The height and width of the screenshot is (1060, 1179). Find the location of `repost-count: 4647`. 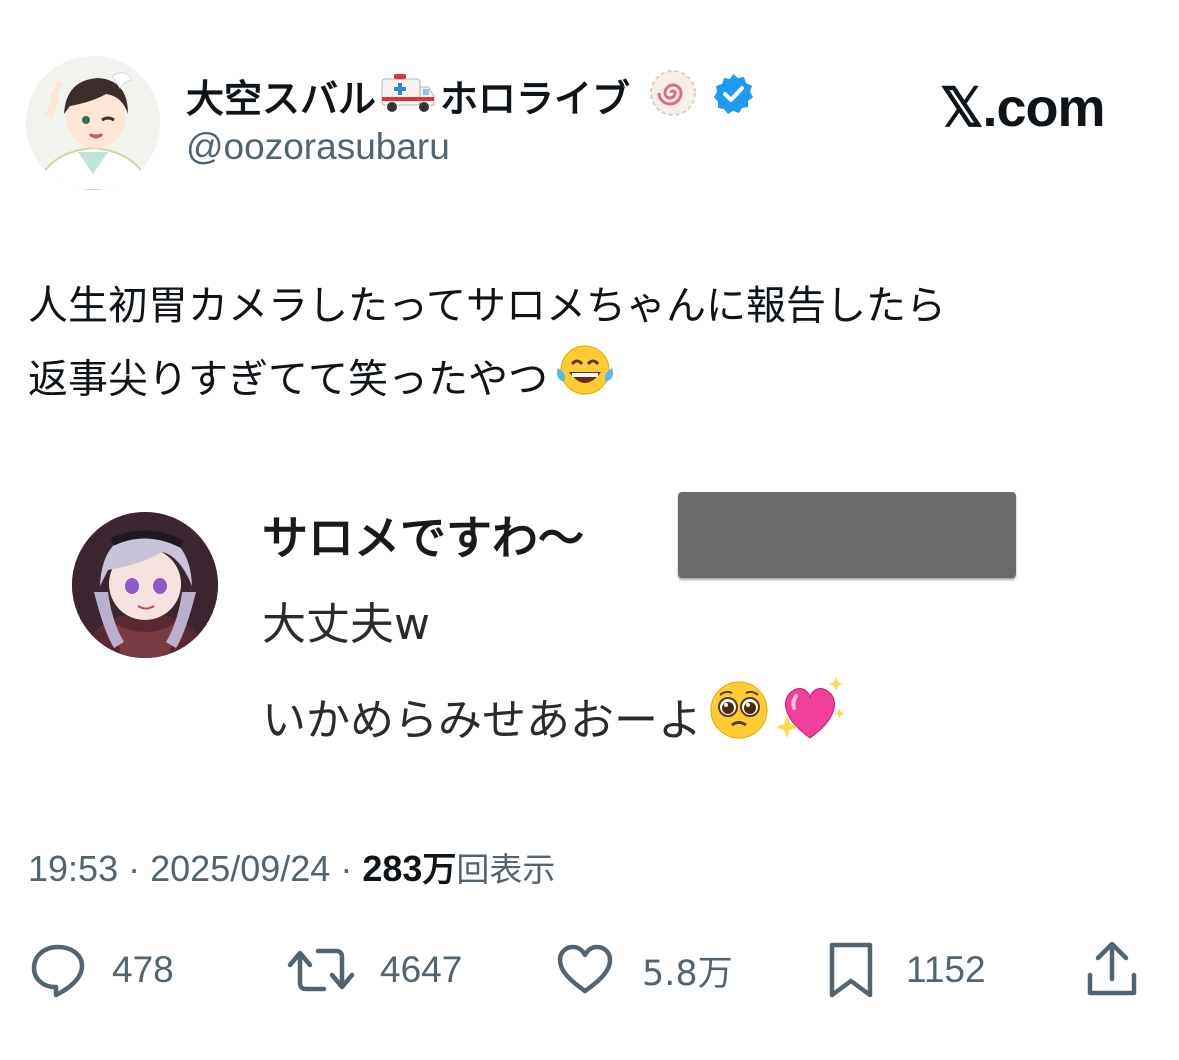

repost-count: 4647 is located at coordinates (421, 969).